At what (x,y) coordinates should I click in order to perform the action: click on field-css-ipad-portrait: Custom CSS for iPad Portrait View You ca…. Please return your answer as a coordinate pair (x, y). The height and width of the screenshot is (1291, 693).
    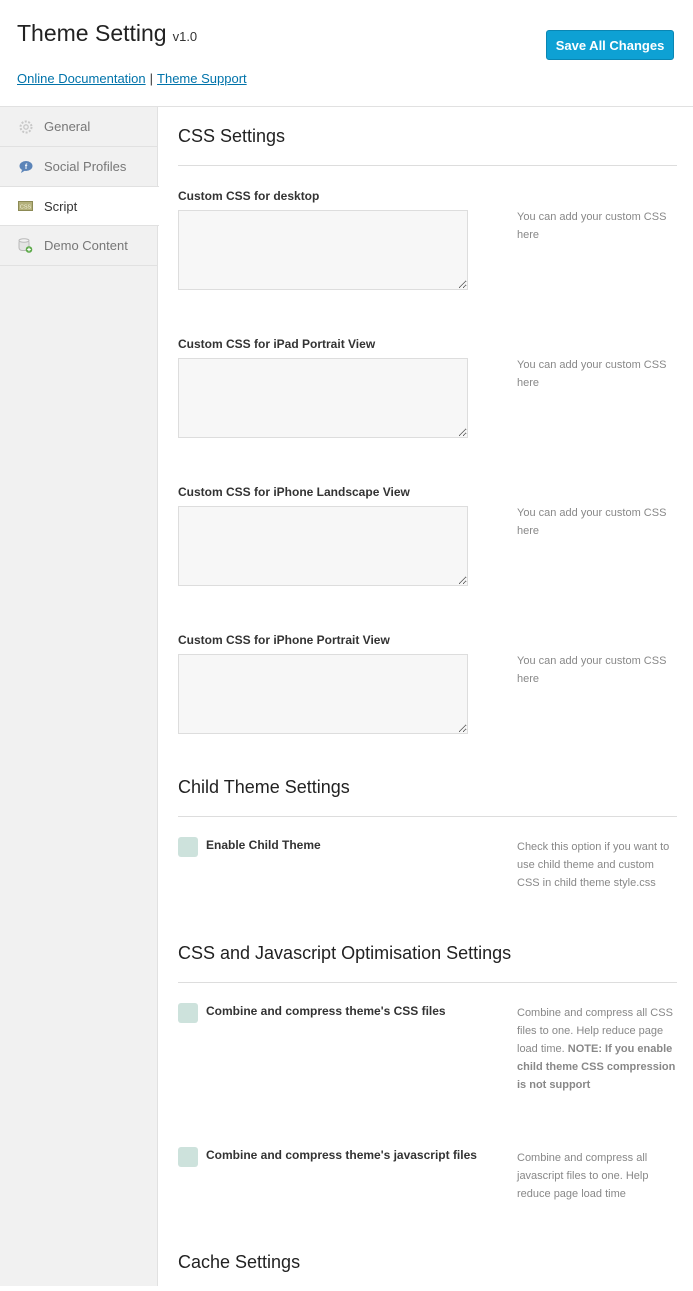
    Looking at the image, I should click on (427, 387).